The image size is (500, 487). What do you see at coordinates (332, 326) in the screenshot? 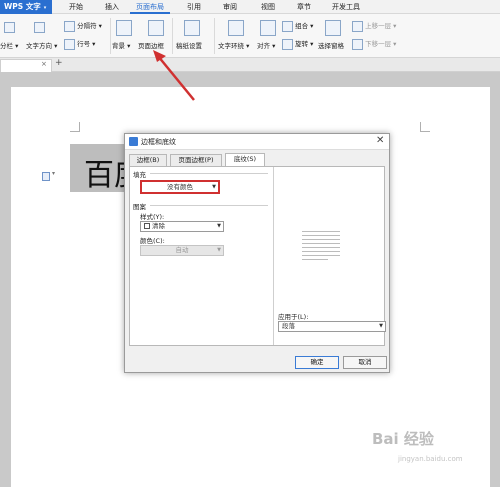
I see `apply-to-dropdown: 段落 ▼` at bounding box center [332, 326].